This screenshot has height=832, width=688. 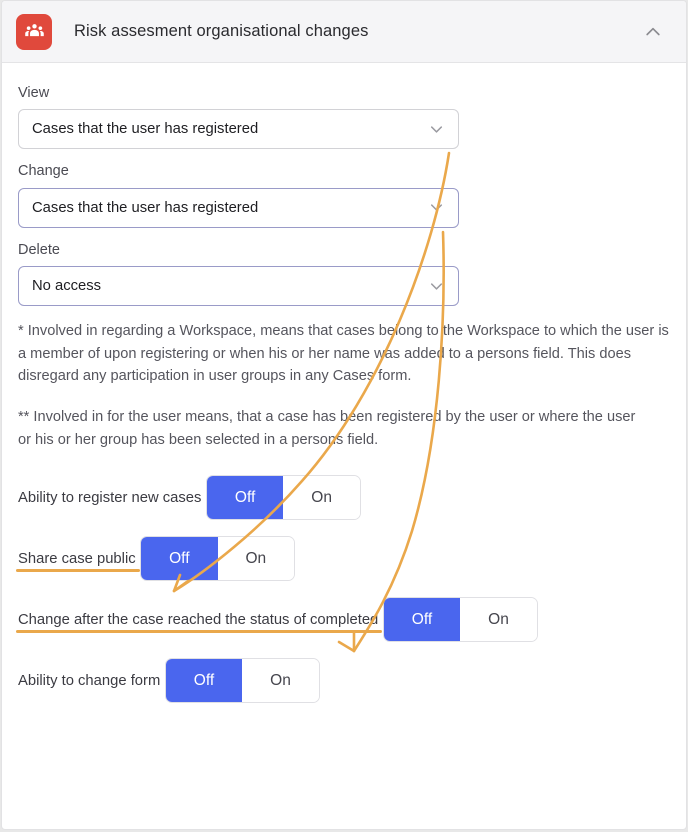 What do you see at coordinates (145, 129) in the screenshot?
I see `select-view-value: Cases that the user has registered` at bounding box center [145, 129].